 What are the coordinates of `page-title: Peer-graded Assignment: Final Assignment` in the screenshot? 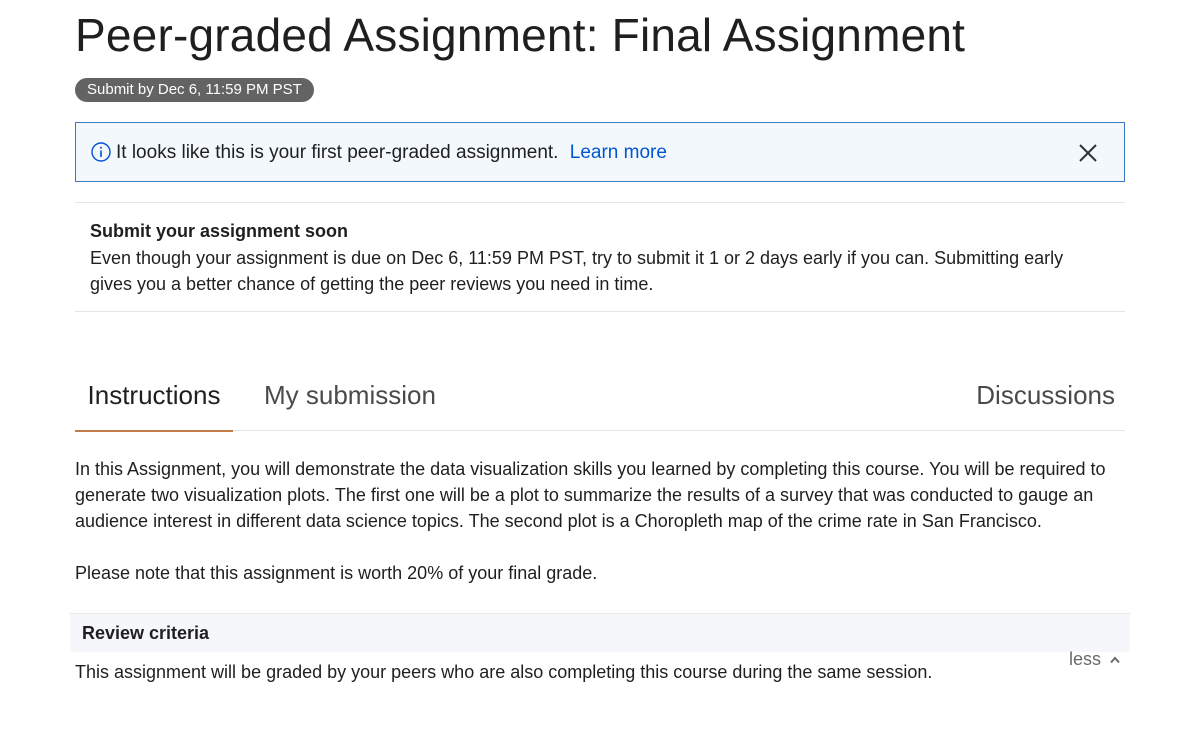 It's located at (520, 35).